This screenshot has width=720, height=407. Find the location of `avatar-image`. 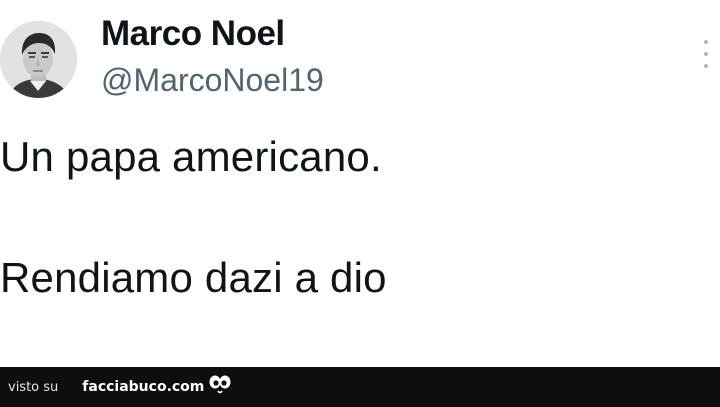

avatar-image is located at coordinates (38, 59).